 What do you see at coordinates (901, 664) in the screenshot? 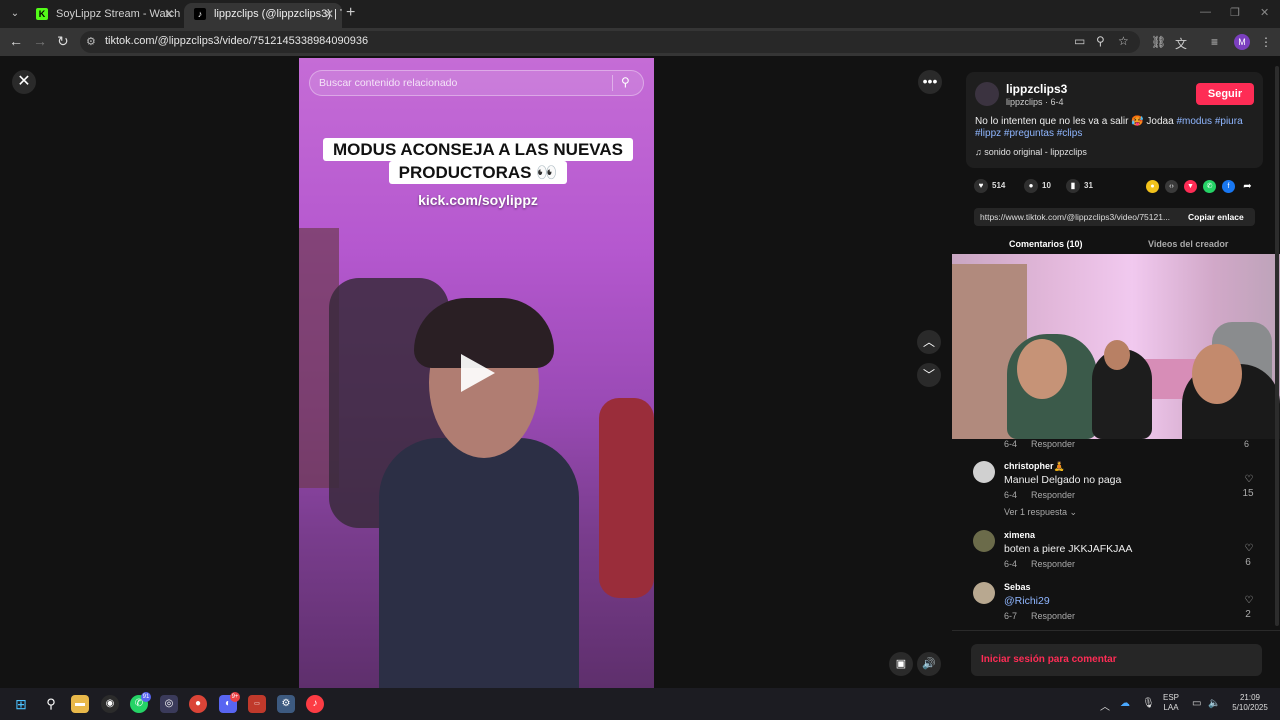
I see `floating-player-icon: ▣` at bounding box center [901, 664].